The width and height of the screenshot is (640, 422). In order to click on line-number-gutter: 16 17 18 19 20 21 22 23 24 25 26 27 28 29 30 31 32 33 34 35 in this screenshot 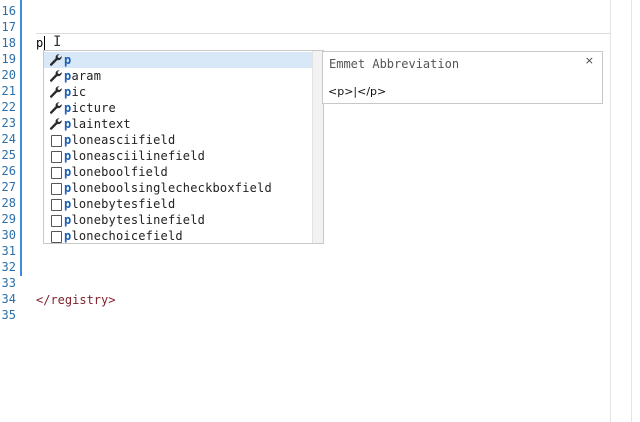, I will do `click(13, 211)`.